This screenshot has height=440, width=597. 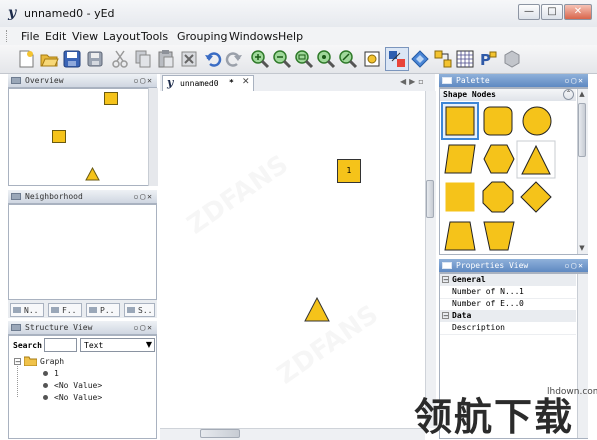 What do you see at coordinates (349, 171) in the screenshot?
I see `graph-node-square: 1` at bounding box center [349, 171].